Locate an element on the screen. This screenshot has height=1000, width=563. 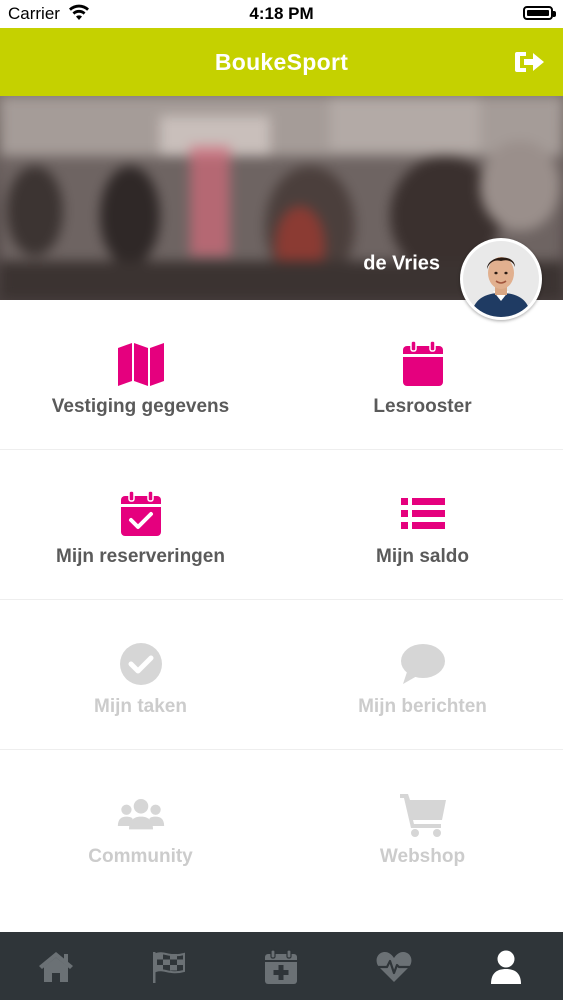
menu-tile-community: Community is located at coordinates (140, 824).